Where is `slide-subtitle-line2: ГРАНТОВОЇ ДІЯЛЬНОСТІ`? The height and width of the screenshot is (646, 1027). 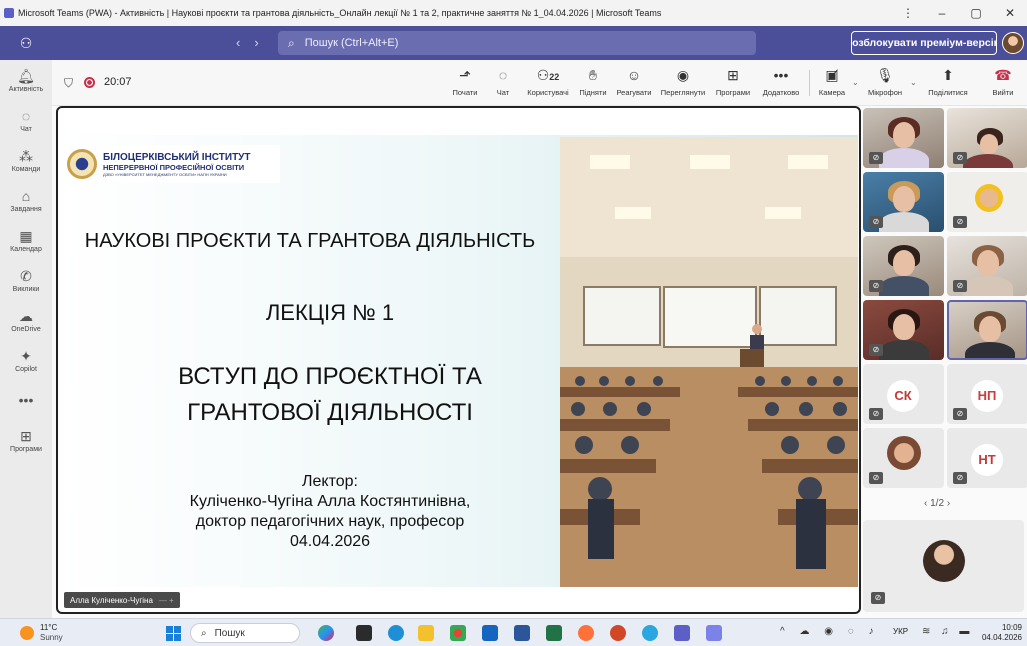
slide-subtitle-line2: ГРАНТОВОЇ ДІЯЛЬНОСТІ is located at coordinates (330, 412).